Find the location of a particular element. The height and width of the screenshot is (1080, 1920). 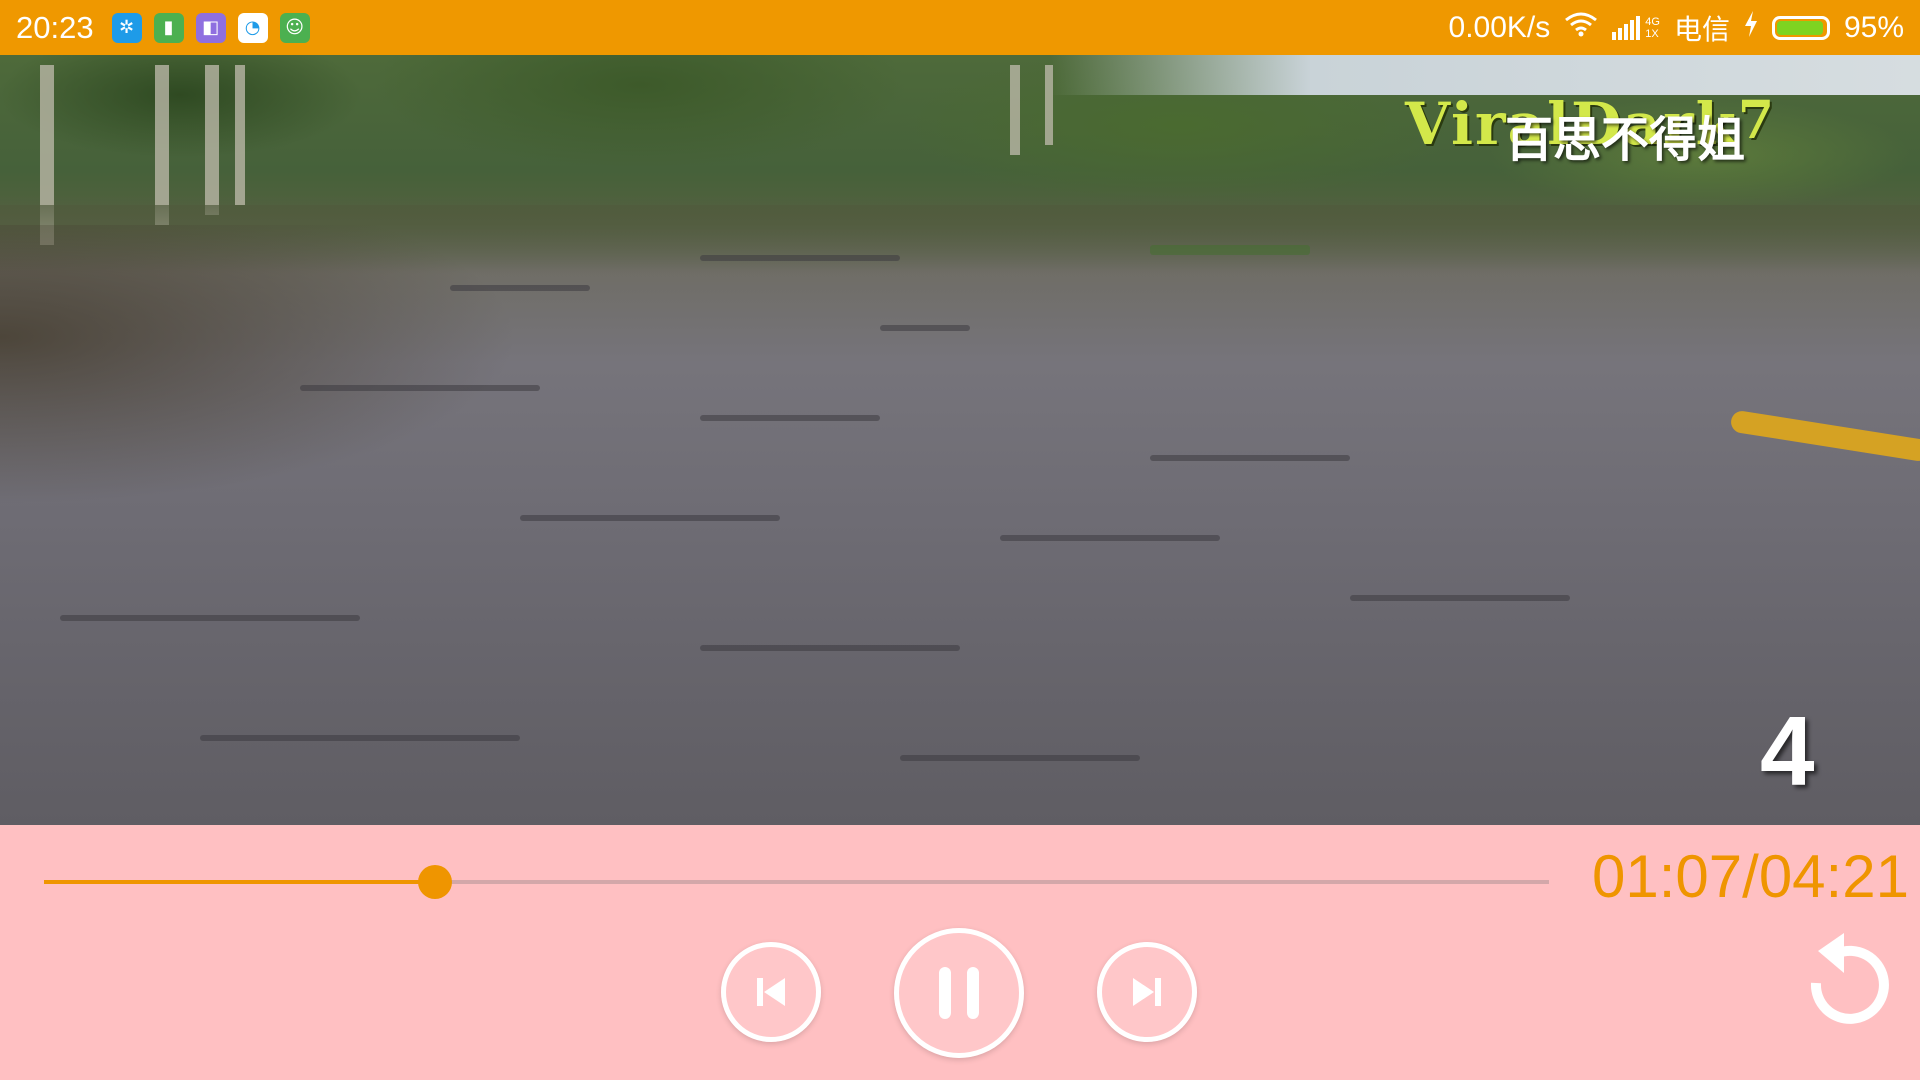

network-speed: 0.00K/s is located at coordinates (1499, 27).